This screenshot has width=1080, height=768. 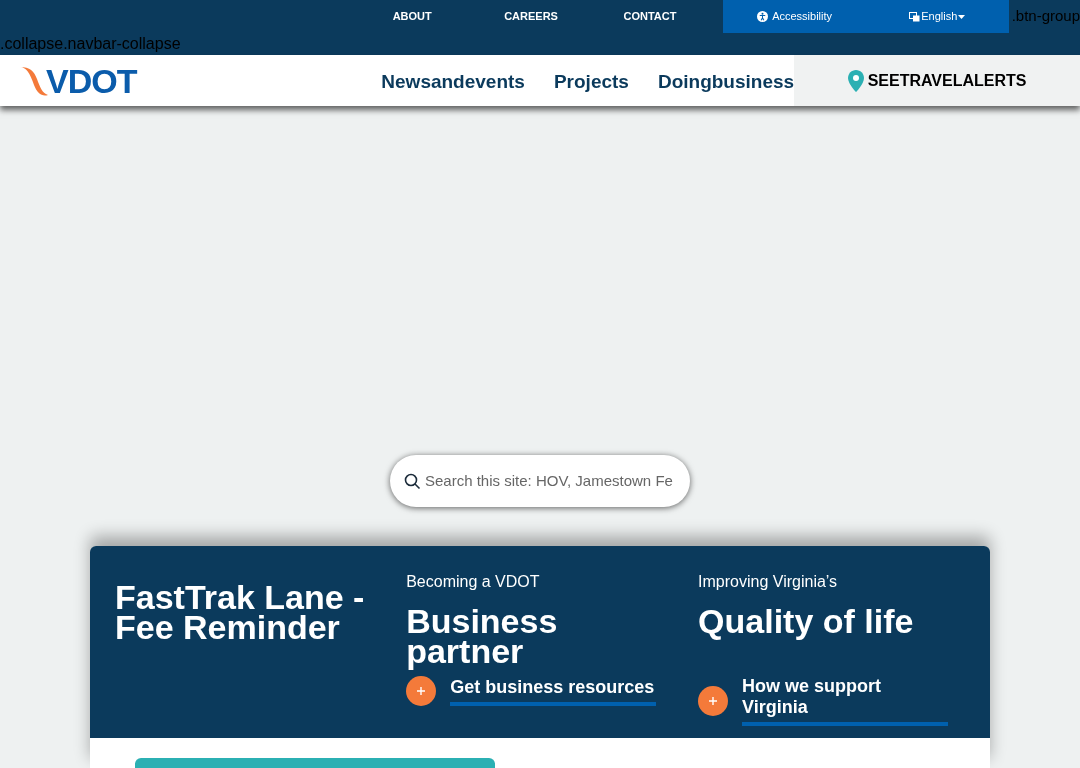 What do you see at coordinates (1045, 16) in the screenshot?
I see `stray-text: .btn-group` at bounding box center [1045, 16].